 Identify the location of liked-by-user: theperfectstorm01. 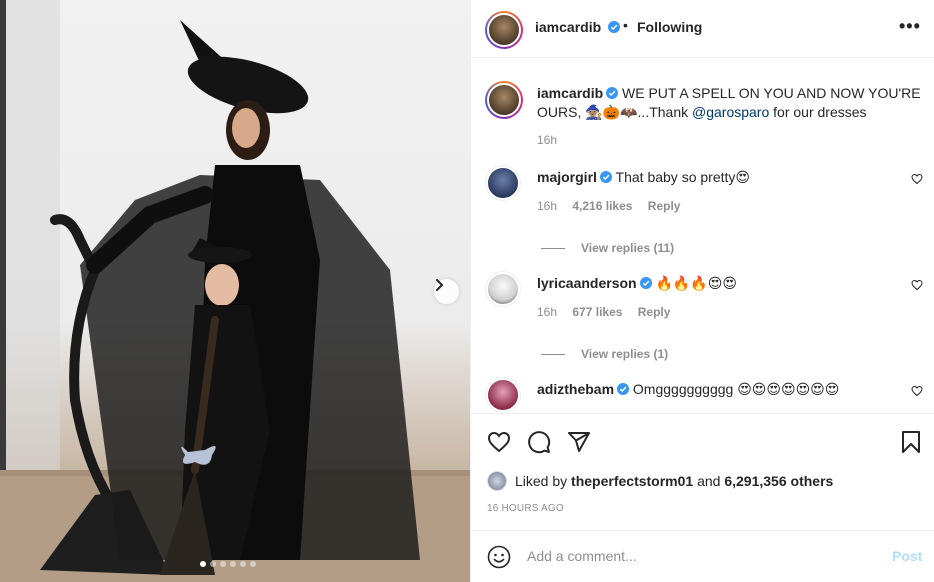
(632, 481).